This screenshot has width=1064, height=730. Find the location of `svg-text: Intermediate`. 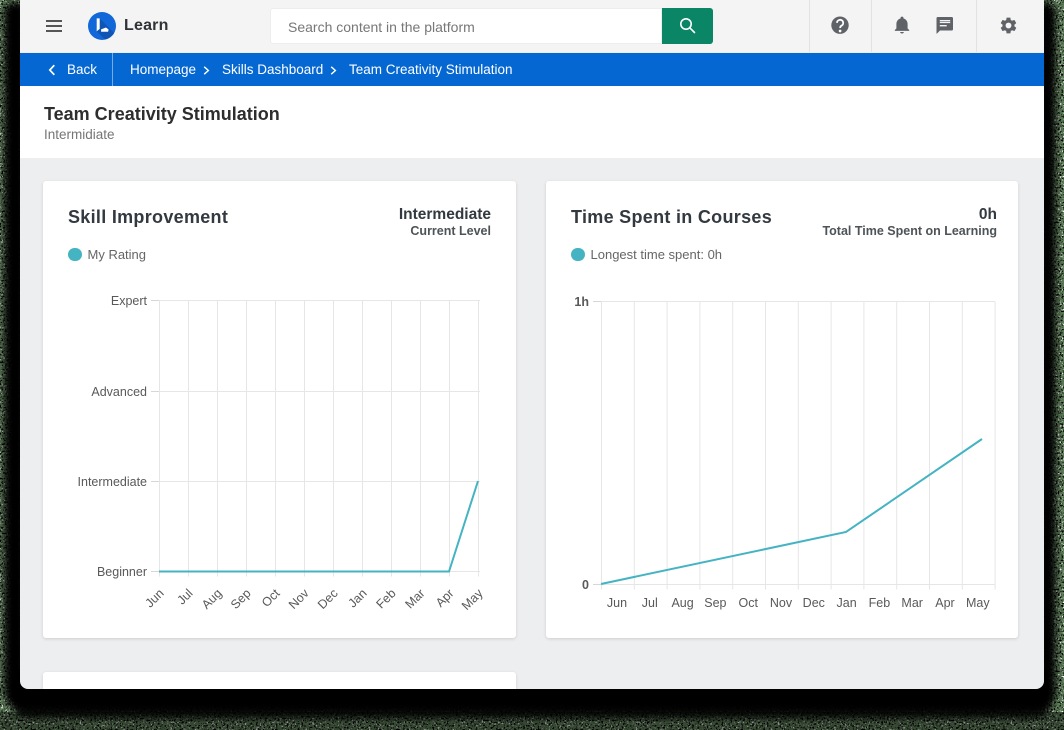

svg-text: Intermediate is located at coordinates (113, 482).